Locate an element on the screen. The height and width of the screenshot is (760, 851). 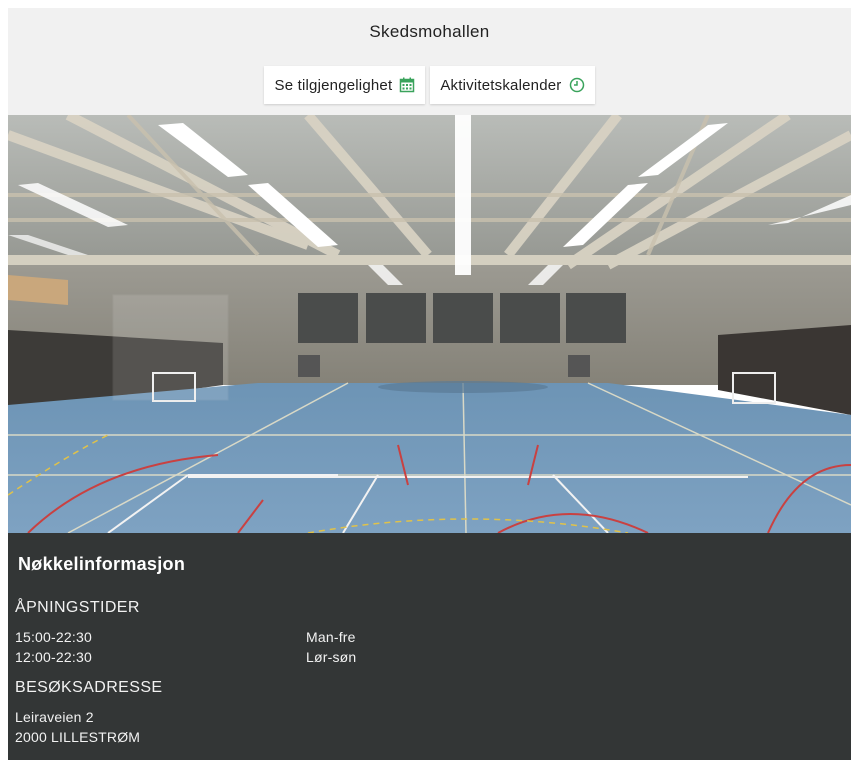
key-info-heading: Nøkkelinformasjon is located at coordinates (102, 564).